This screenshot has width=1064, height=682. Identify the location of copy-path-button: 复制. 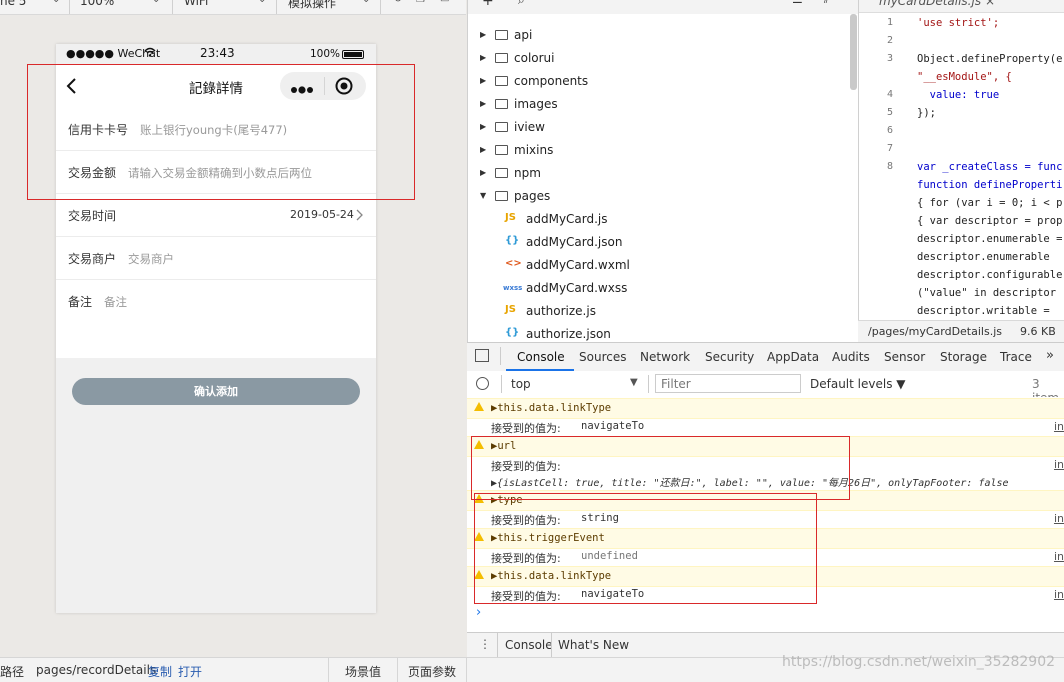
(160, 671).